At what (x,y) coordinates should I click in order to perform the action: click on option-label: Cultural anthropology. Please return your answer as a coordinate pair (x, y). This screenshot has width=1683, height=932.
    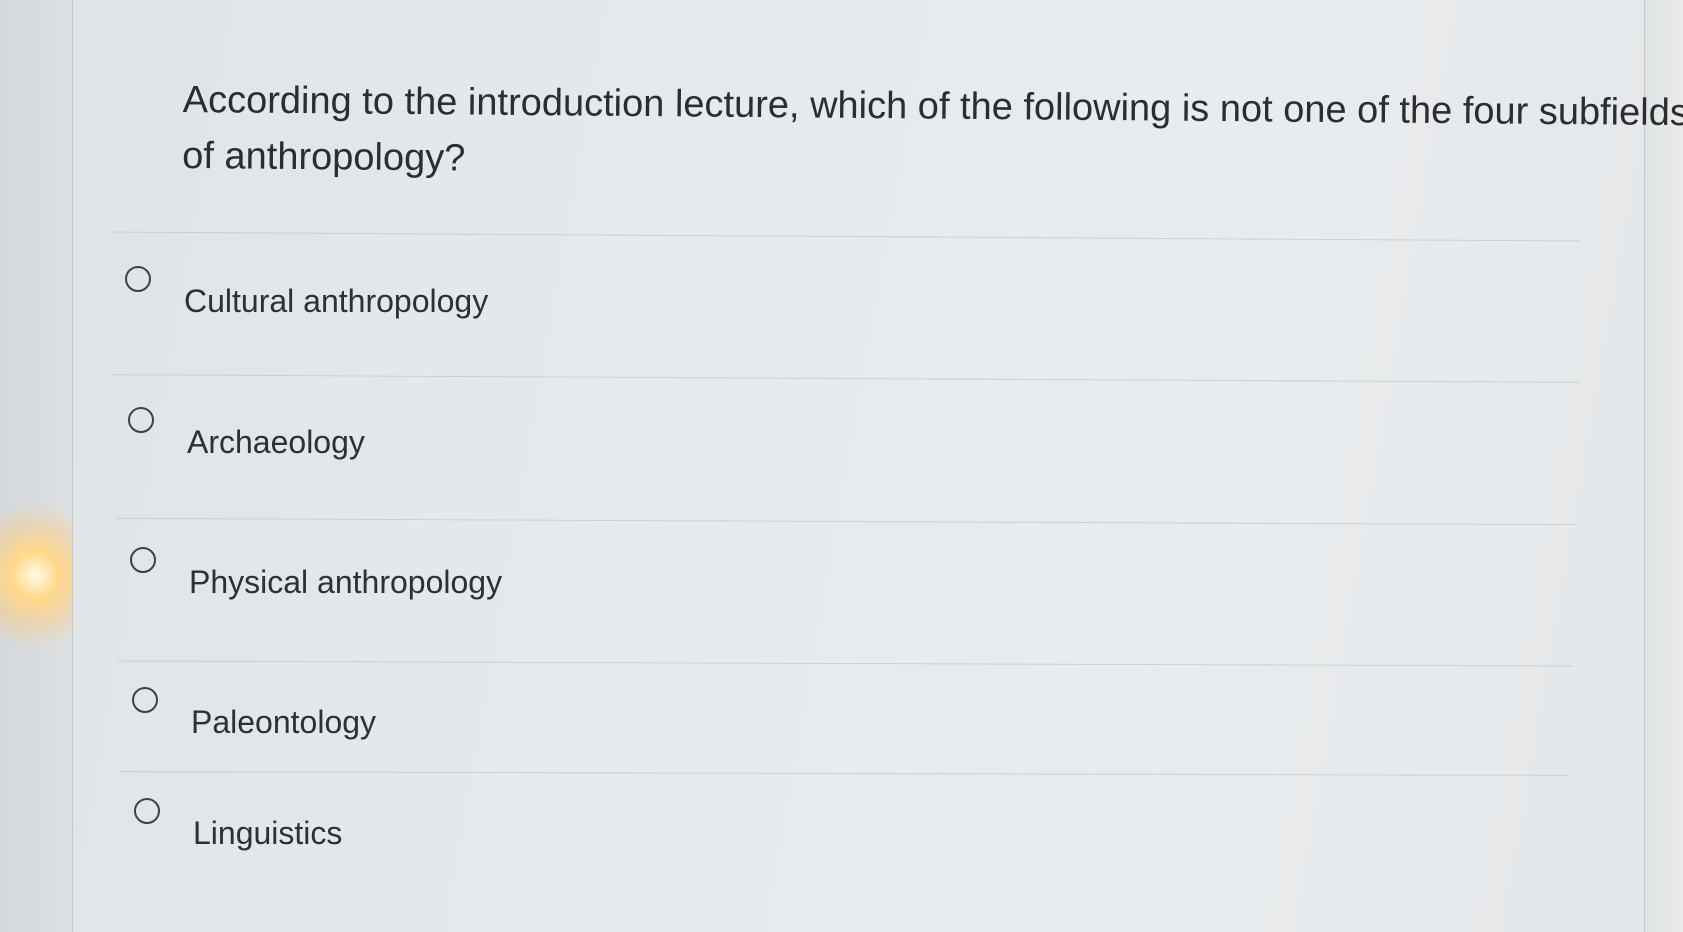
    Looking at the image, I should click on (336, 301).